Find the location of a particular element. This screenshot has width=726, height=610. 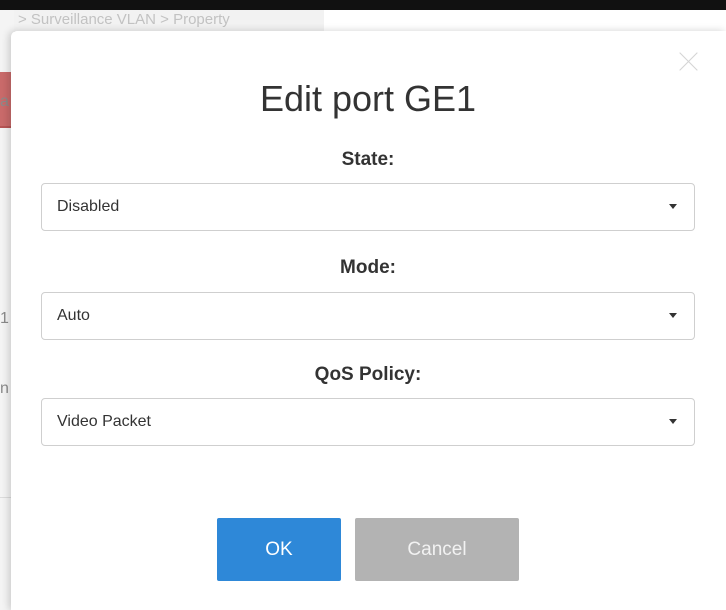

state-select: Disabled is located at coordinates (368, 207).